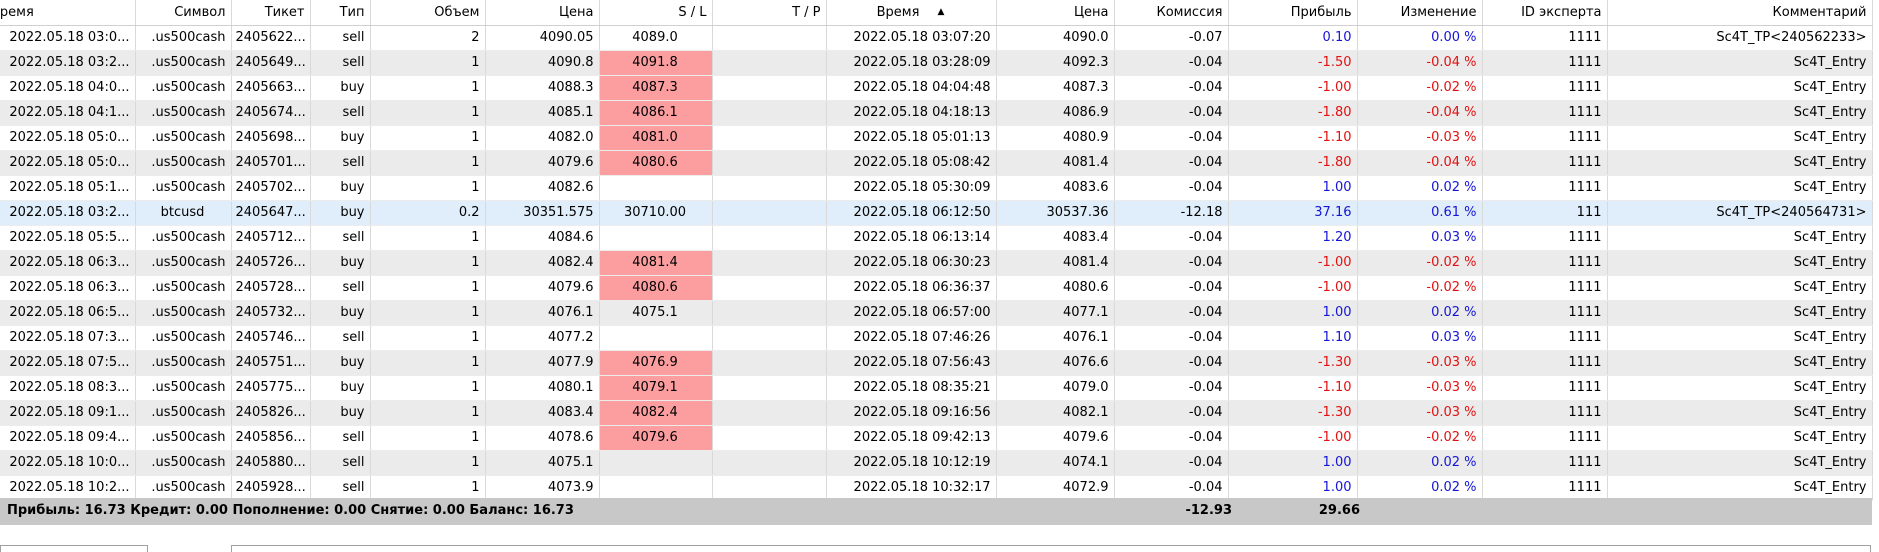 This screenshot has width=1879, height=552. I want to click on column-header-sl: S / L, so click(656, 13).